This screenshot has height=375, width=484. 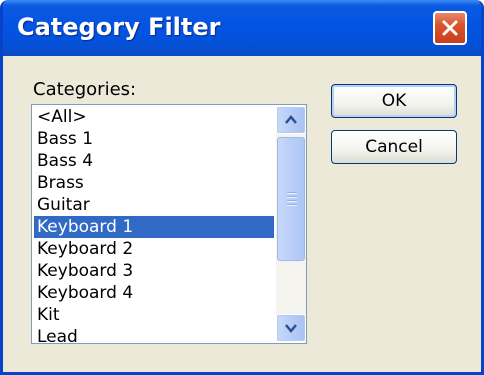 What do you see at coordinates (154, 139) in the screenshot?
I see `list-item: Bass 1` at bounding box center [154, 139].